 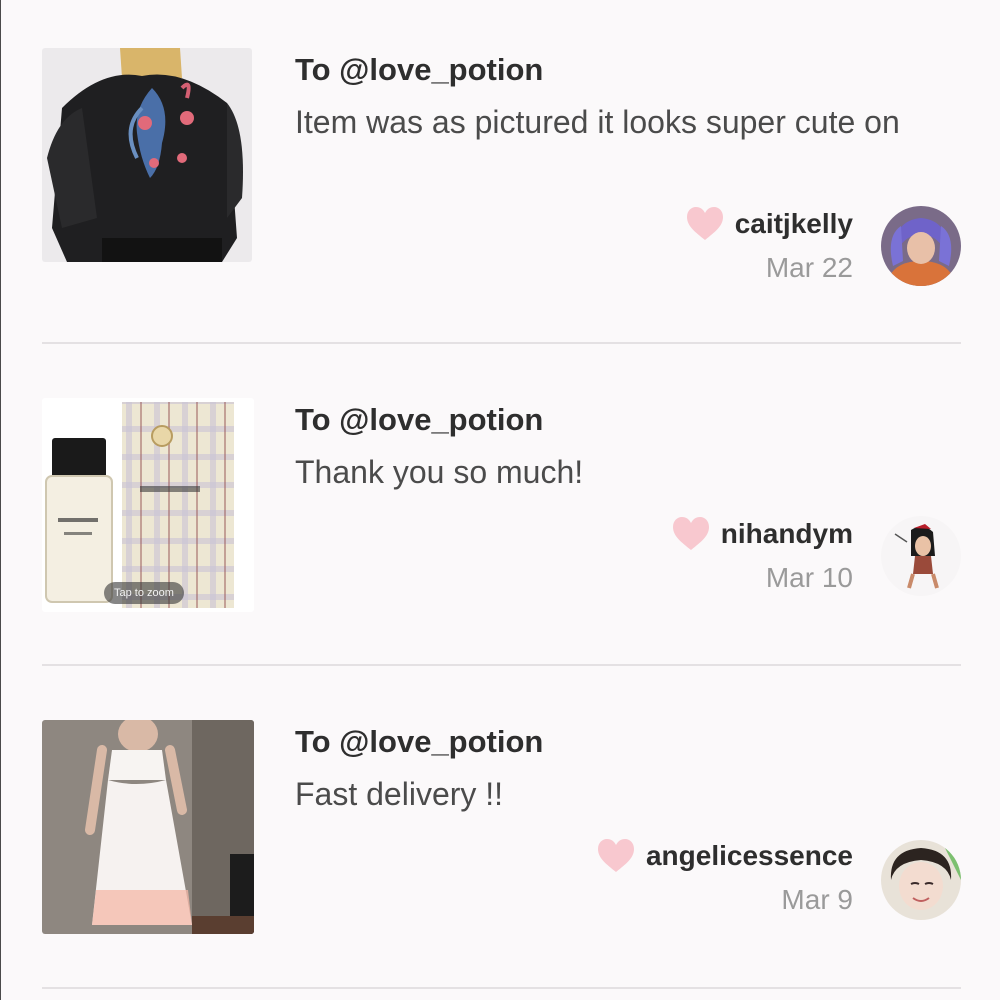 What do you see at coordinates (749, 856) in the screenshot?
I see `reviewer-username: angelicessence` at bounding box center [749, 856].